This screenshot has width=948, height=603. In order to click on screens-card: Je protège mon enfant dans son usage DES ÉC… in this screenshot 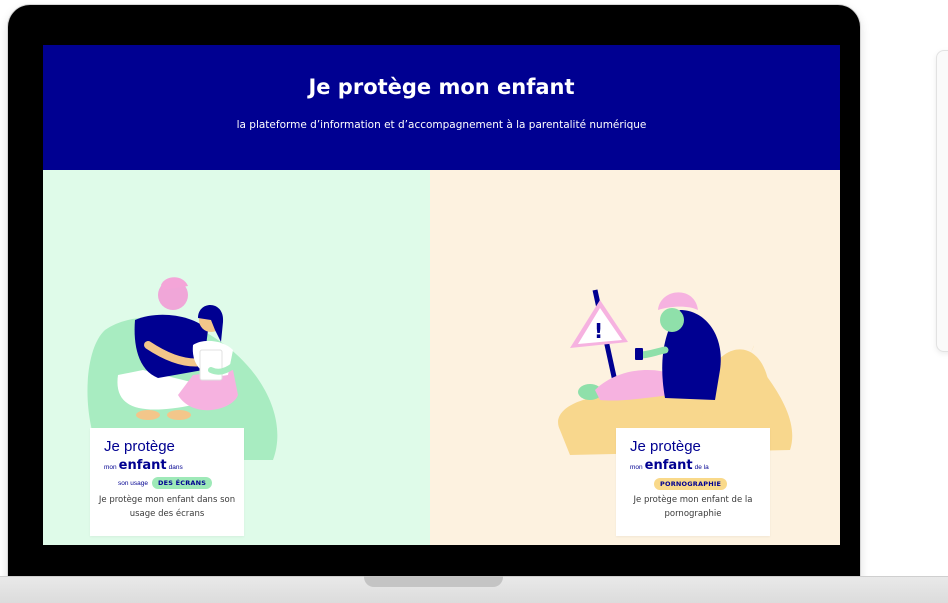, I will do `click(167, 482)`.